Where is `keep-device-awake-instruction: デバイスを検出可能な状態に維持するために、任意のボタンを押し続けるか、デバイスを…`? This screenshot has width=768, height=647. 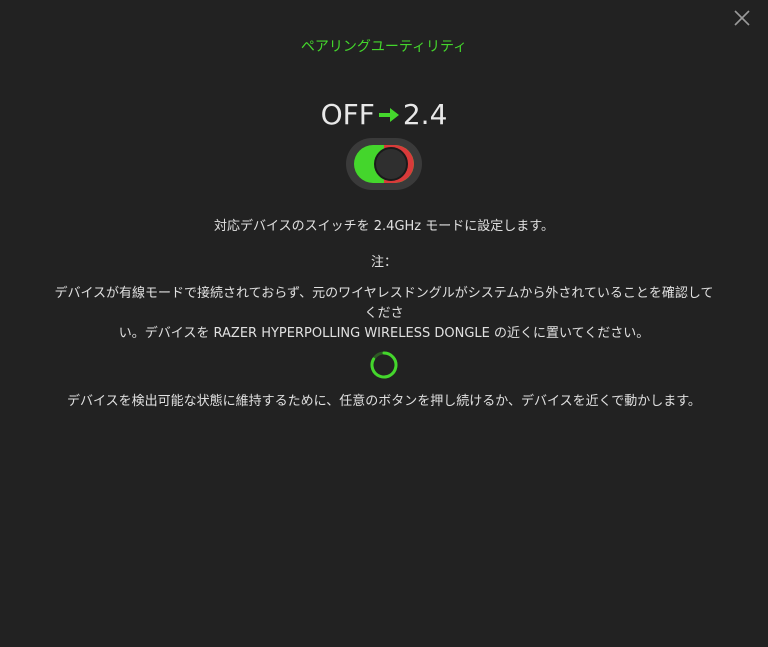 keep-device-awake-instruction: デバイスを検出可能な状態に維持するために、任意のボタンを押し続けるか、デバイスを… is located at coordinates (384, 401).